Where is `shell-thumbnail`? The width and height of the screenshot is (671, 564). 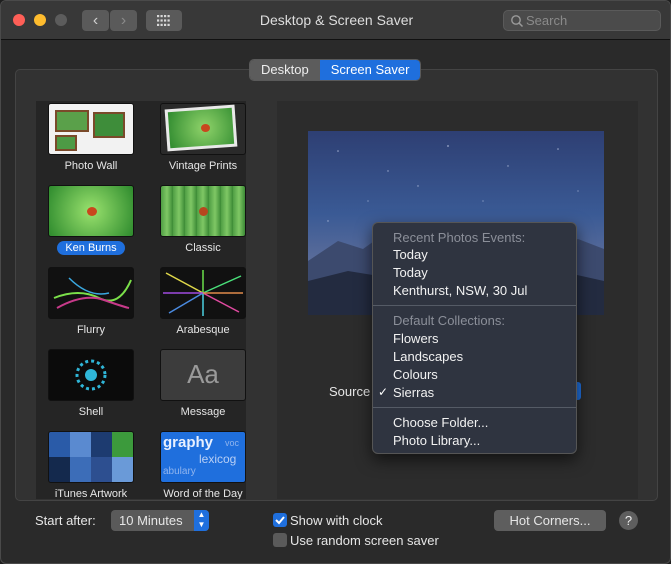 shell-thumbnail is located at coordinates (91, 375).